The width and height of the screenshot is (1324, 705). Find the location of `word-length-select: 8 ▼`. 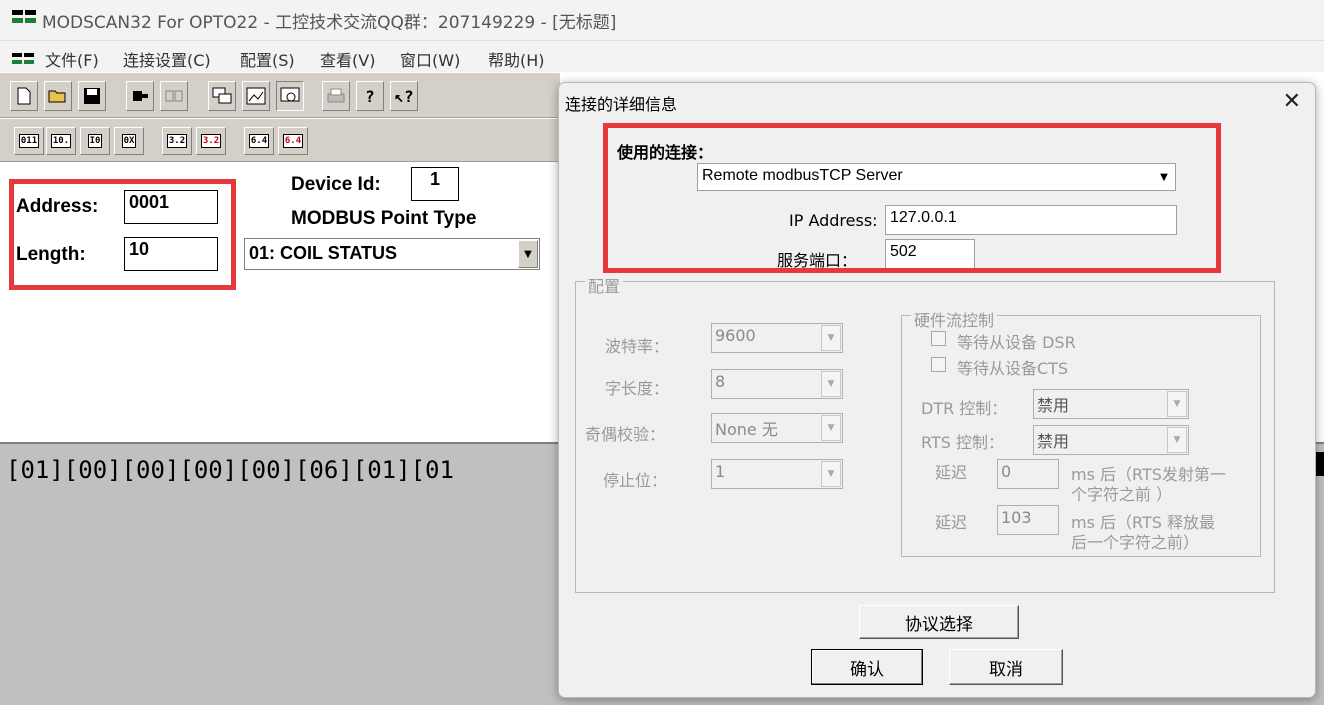

word-length-select: 8 ▼ is located at coordinates (777, 384).